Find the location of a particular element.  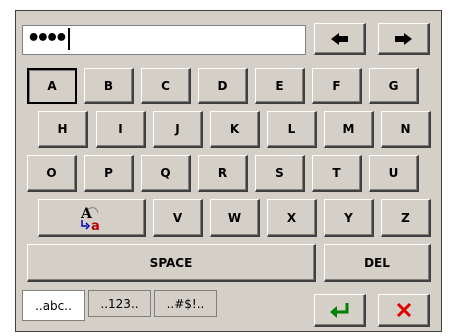

key-p: P is located at coordinates (109, 173).